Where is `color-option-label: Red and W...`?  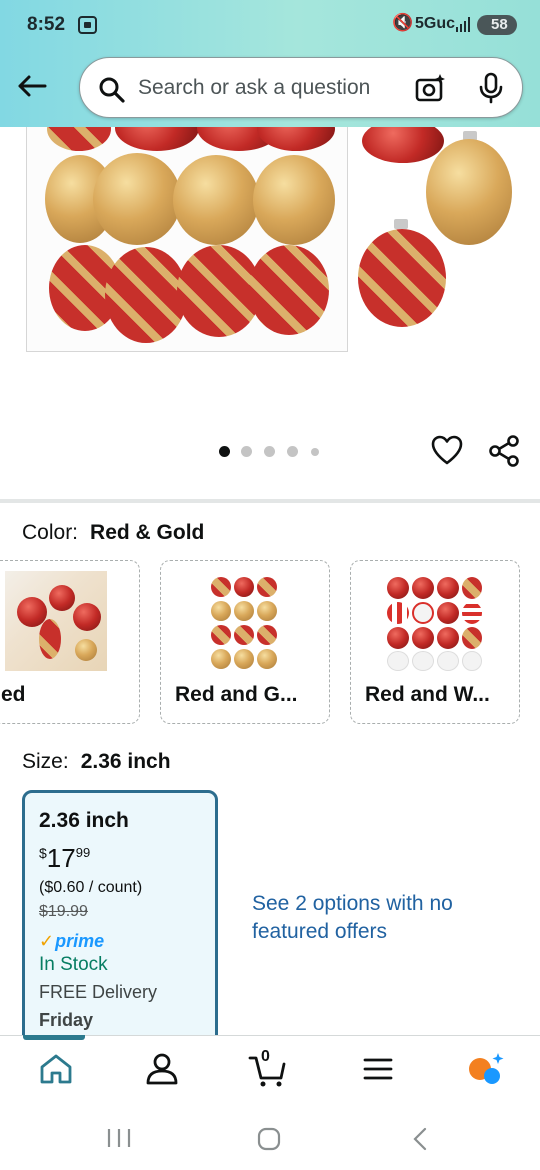 color-option-label: Red and W... is located at coordinates (427, 694).